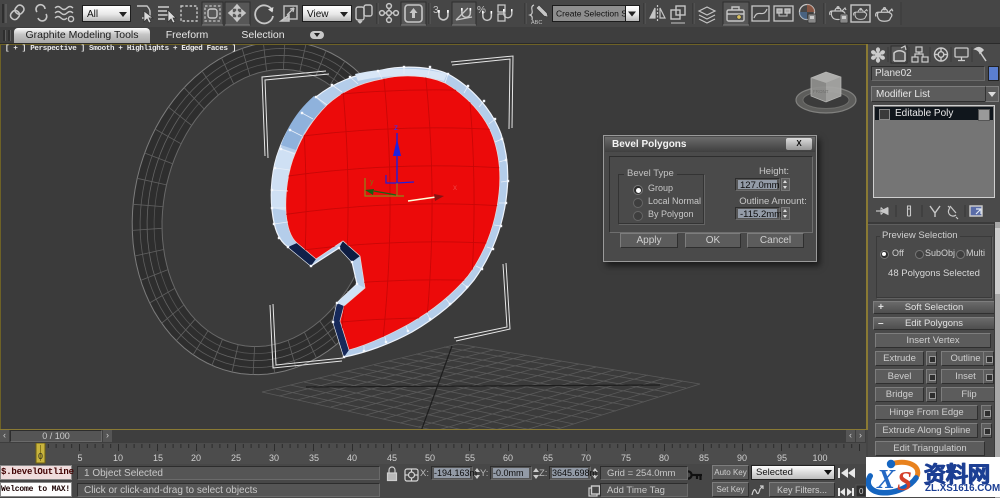 This screenshot has width=1000, height=498. What do you see at coordinates (742, 458) in the screenshot?
I see `svg-text: 90` at bounding box center [742, 458].